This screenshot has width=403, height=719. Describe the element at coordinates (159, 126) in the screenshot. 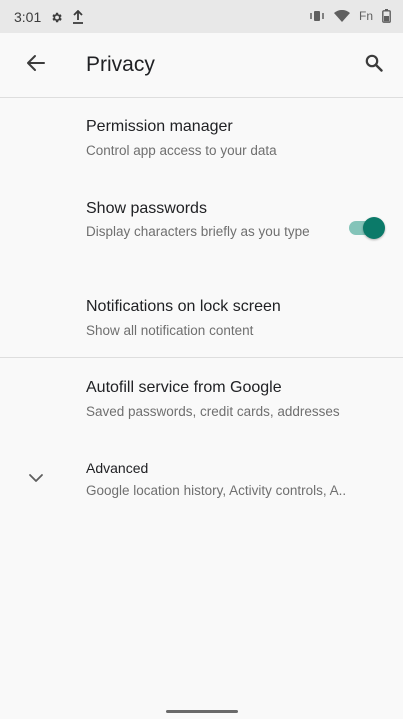

I see `permission-manager-title: Permission manager` at that location.